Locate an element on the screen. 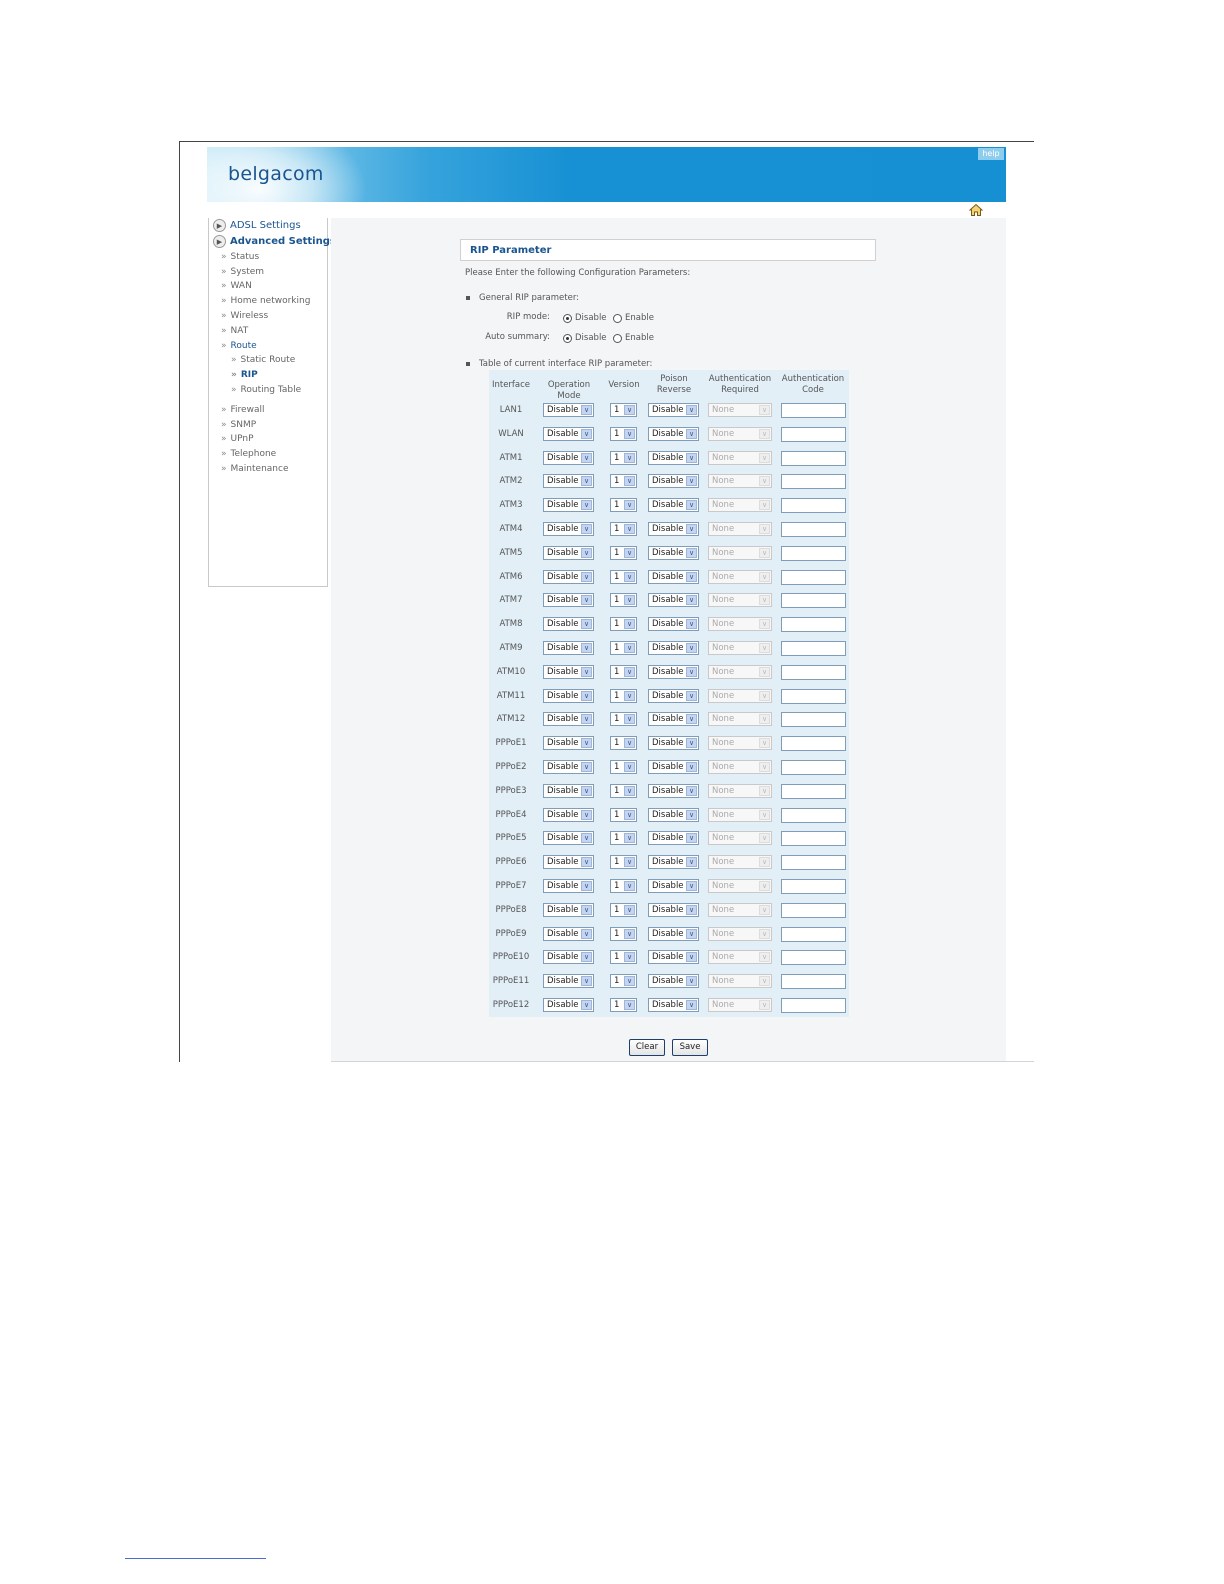  sidebar-item-home-networking: Home networking is located at coordinates (266, 301).